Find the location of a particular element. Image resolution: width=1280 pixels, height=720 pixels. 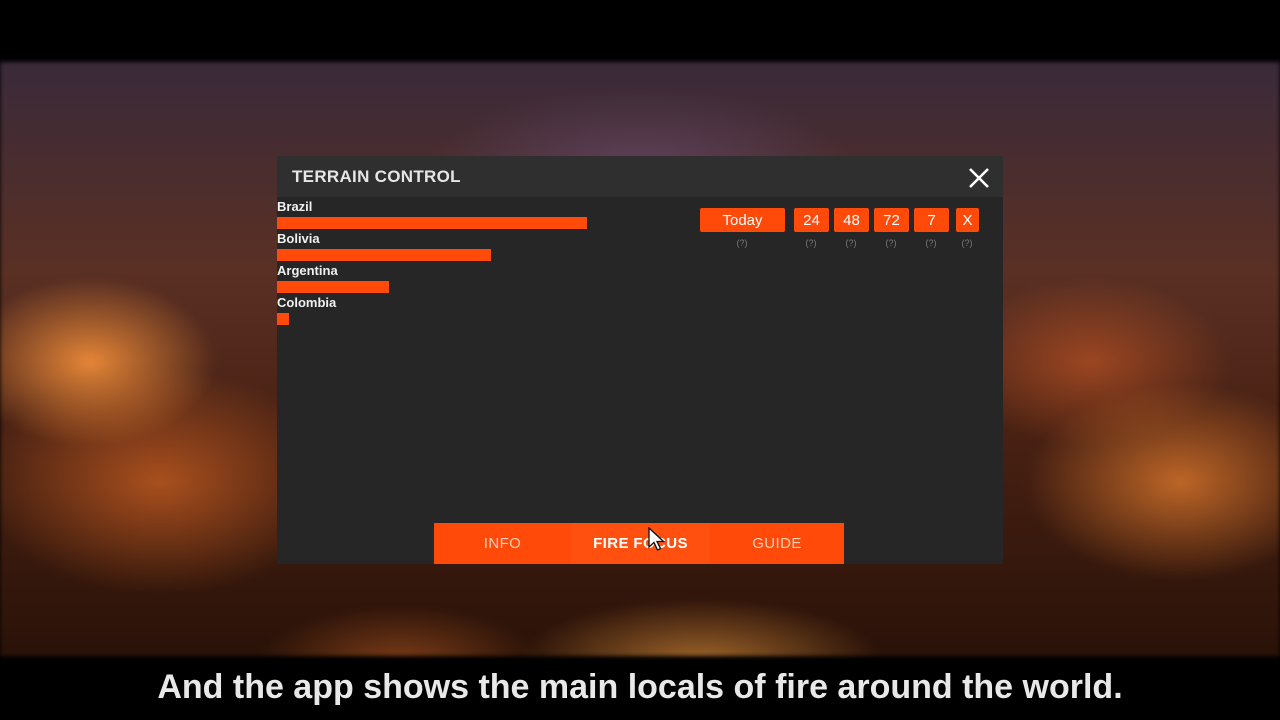

list-item: Colombia is located at coordinates (477, 311).